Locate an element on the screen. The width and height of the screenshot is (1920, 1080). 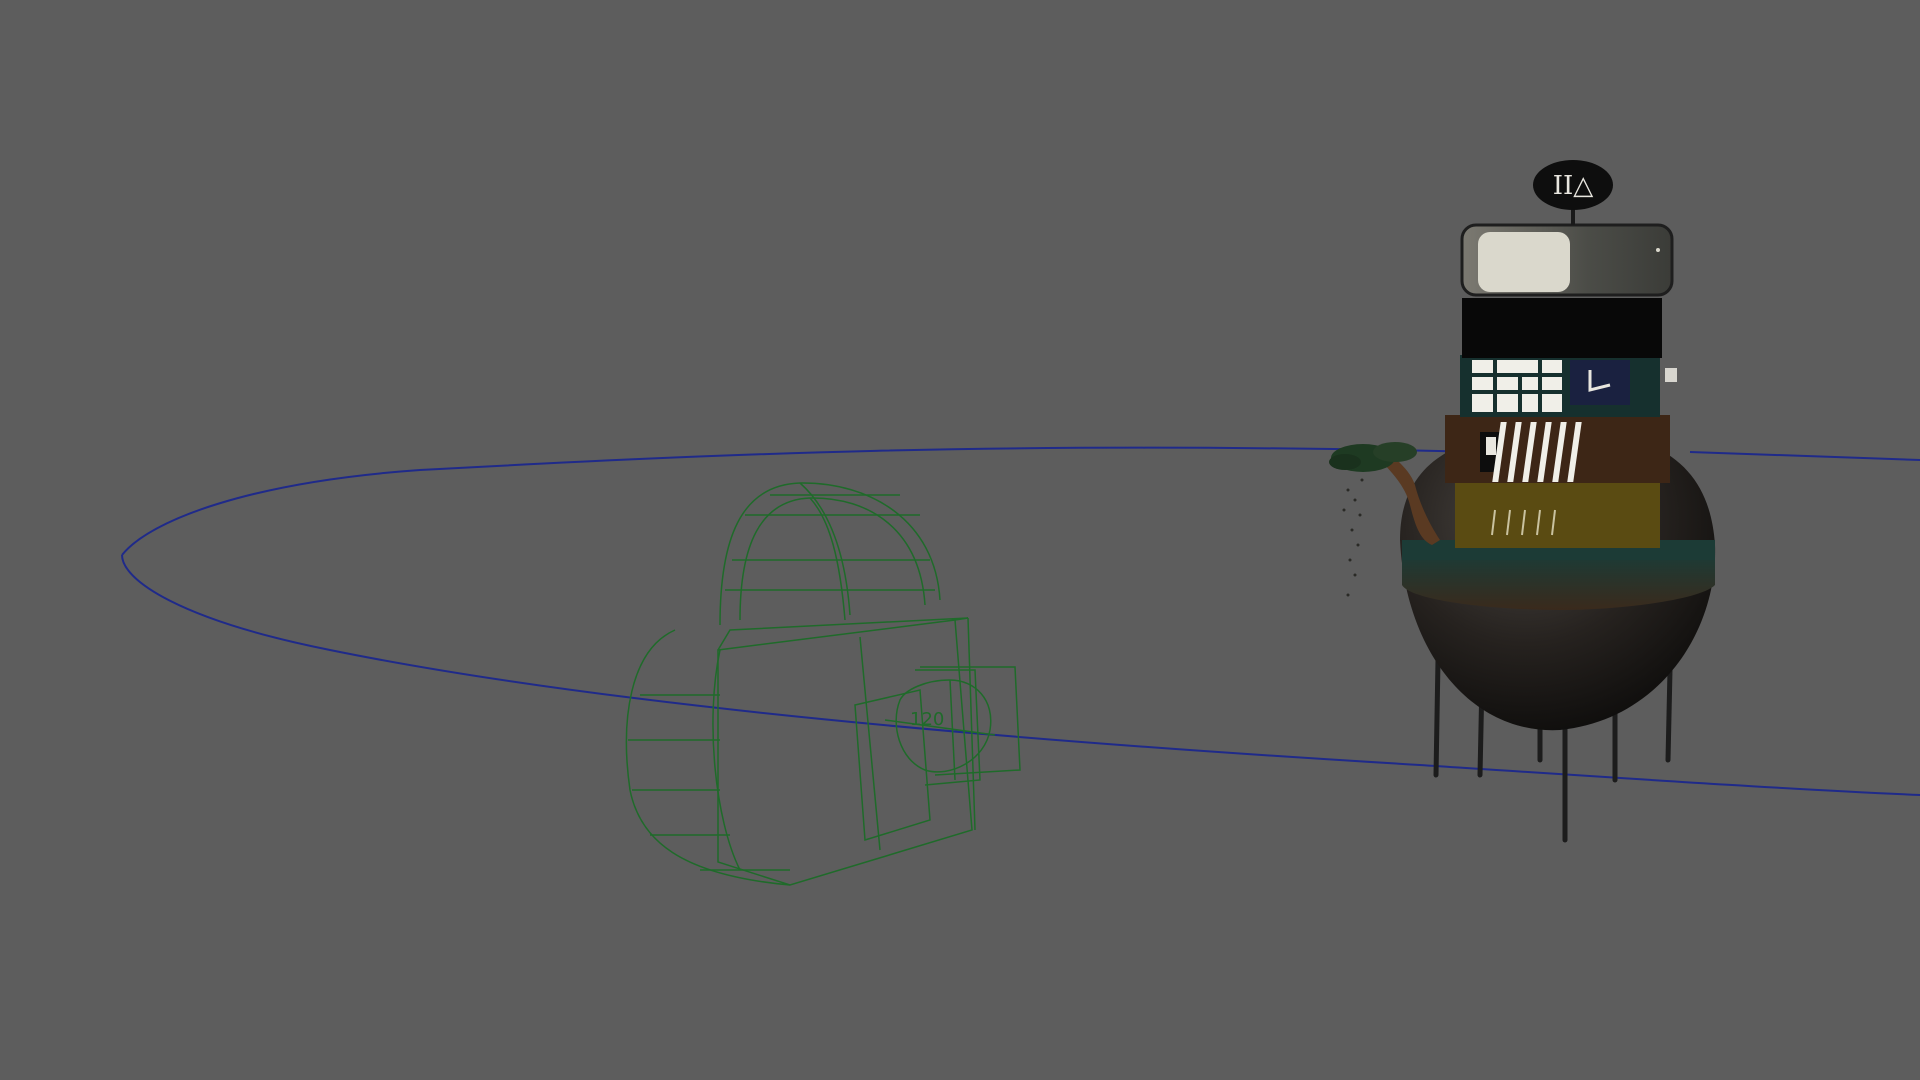
motion-path-back is located at coordinates (801, 501).